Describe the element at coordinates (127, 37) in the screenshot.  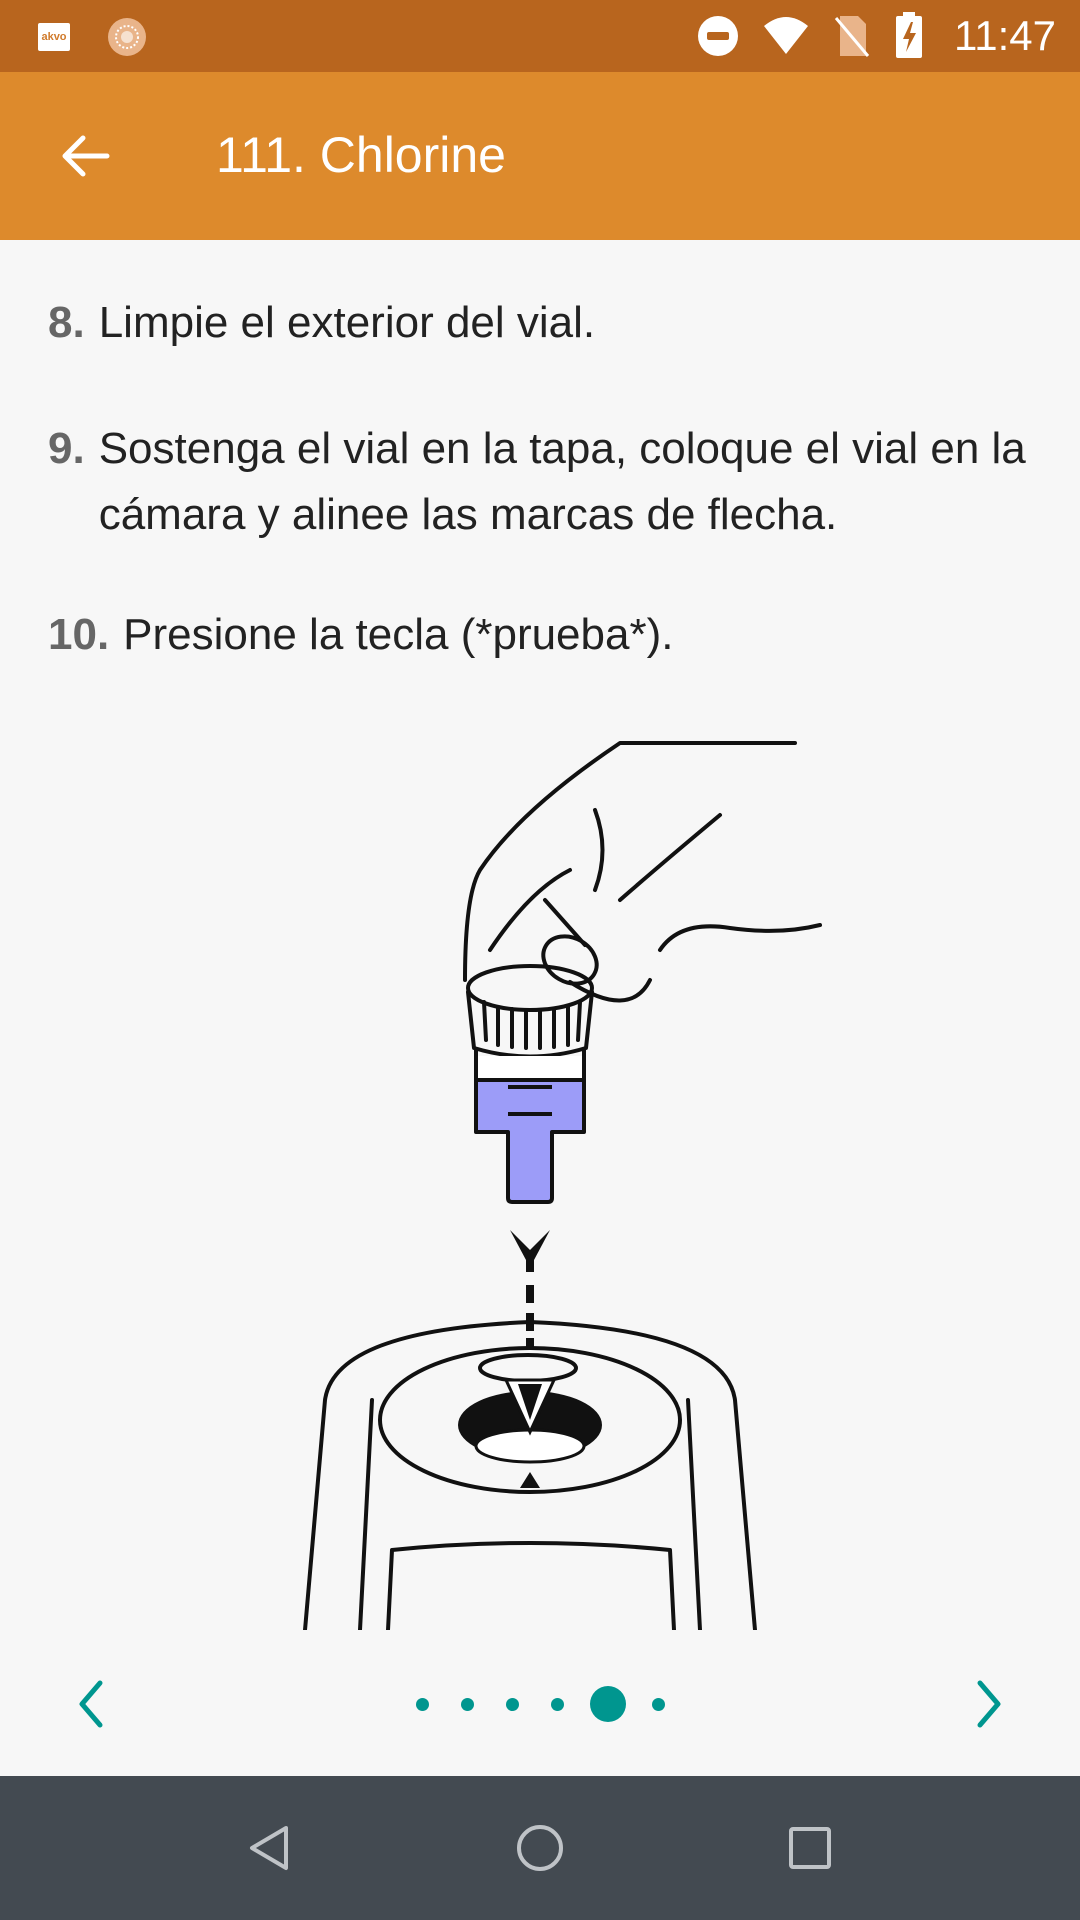
I see `sun-icon` at that location.